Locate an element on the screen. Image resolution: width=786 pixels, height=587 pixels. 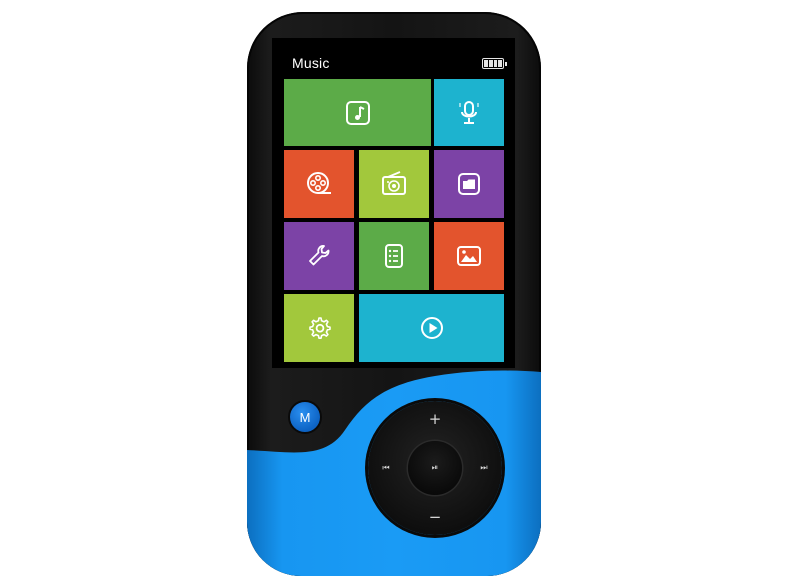
tile-video is located at coordinates (319, 184).